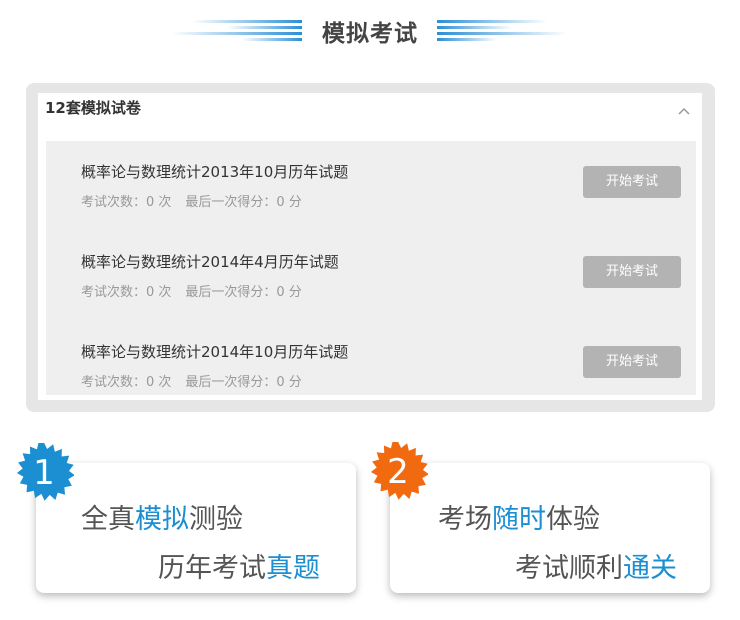  I want to click on feature-text: 考试顺利, so click(569, 568).